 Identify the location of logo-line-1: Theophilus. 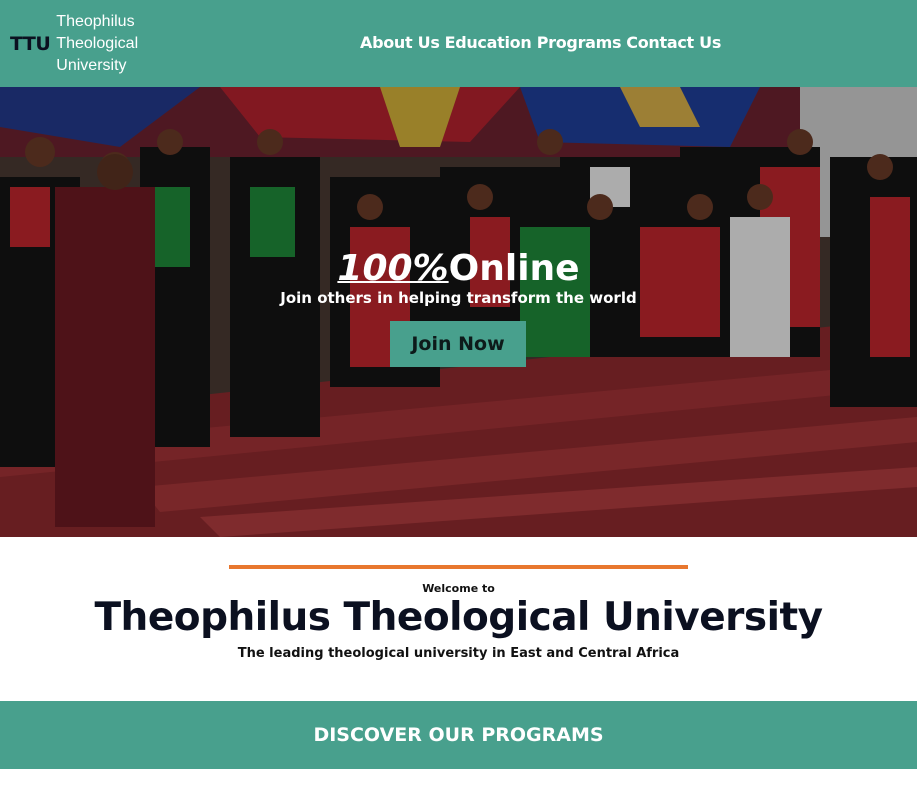
(95, 21).